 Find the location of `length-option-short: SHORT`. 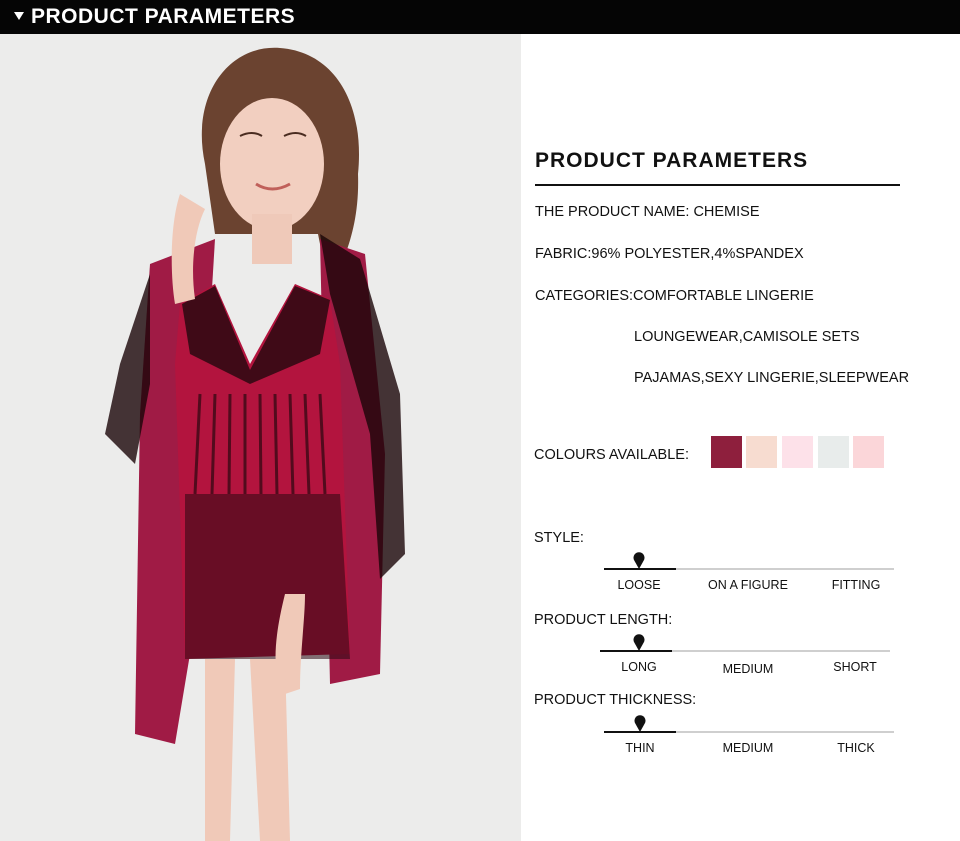

length-option-short: SHORT is located at coordinates (855, 667).